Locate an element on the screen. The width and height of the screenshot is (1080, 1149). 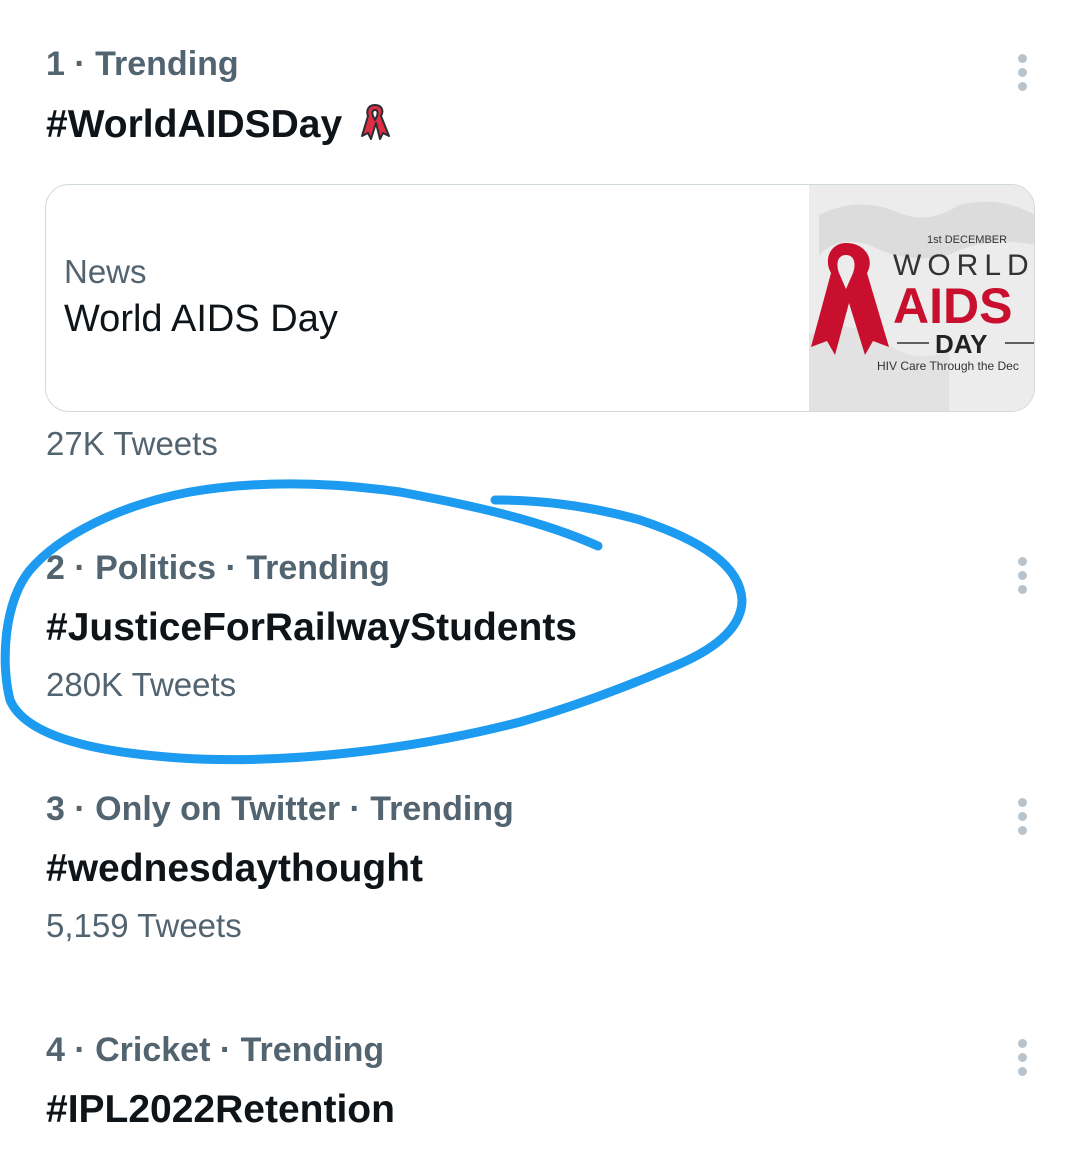
graphic-line-aids: AIDS is located at coordinates (952, 306).